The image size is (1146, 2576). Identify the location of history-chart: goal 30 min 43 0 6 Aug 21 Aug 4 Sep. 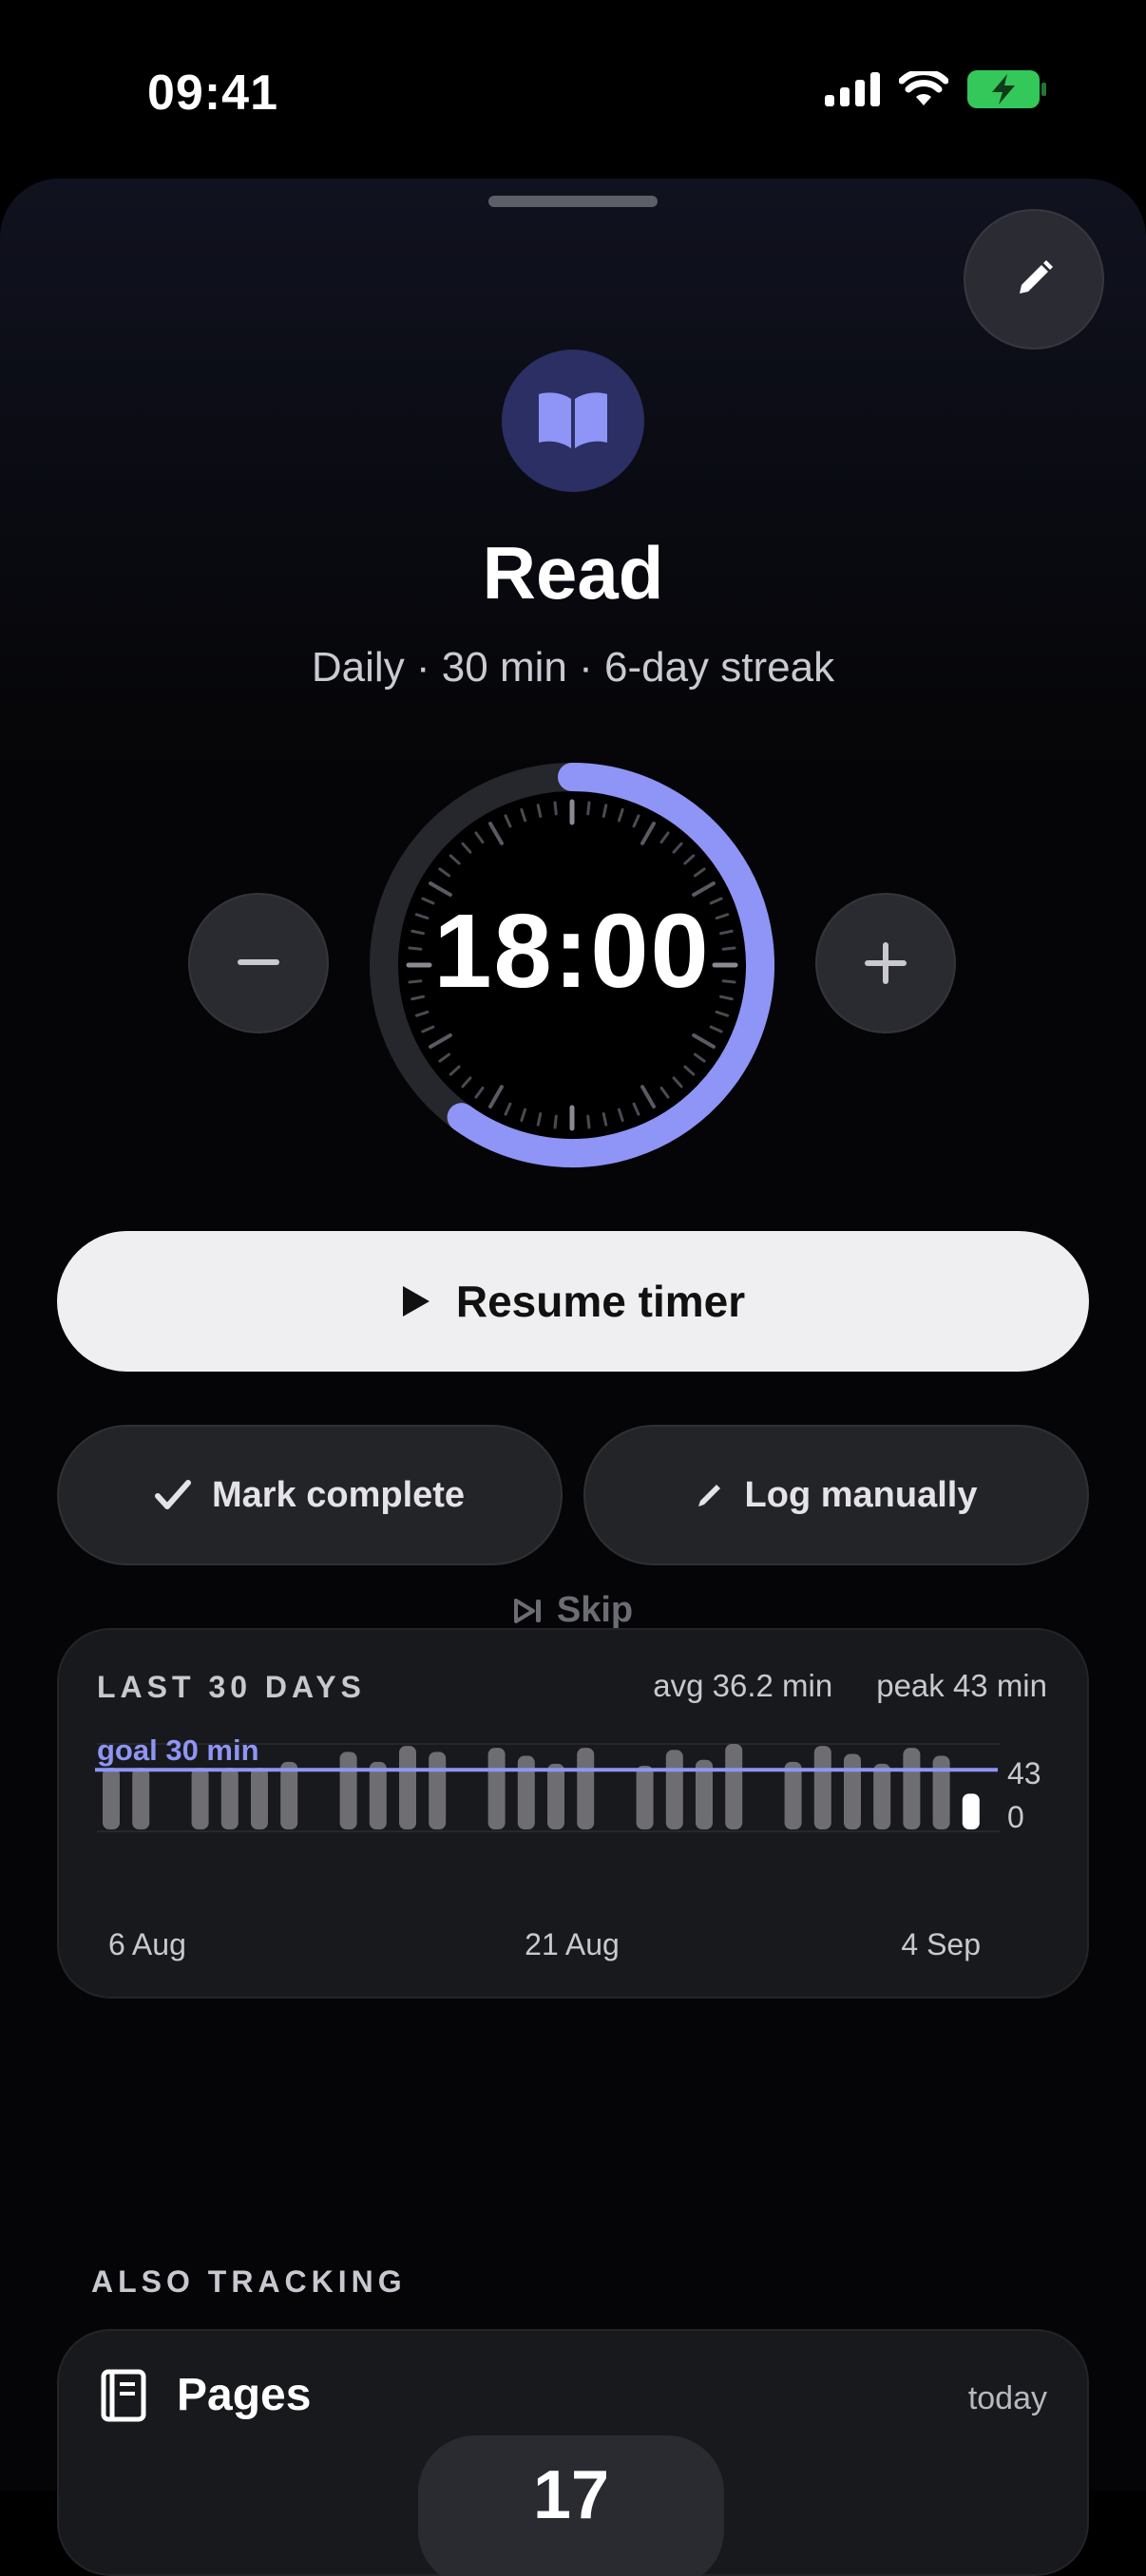
(568, 1847).